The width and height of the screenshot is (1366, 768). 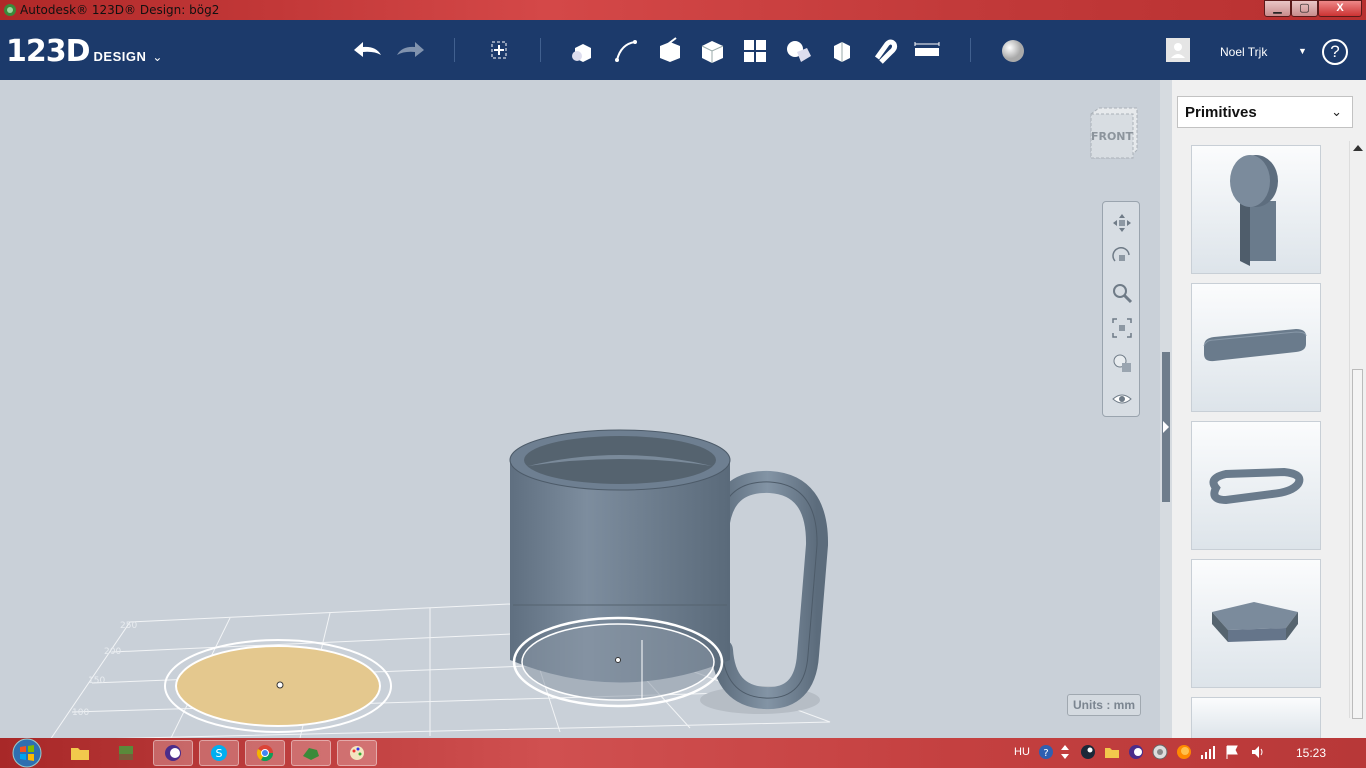 What do you see at coordinates (768, 590) in the screenshot?
I see `mug-handle` at bounding box center [768, 590].